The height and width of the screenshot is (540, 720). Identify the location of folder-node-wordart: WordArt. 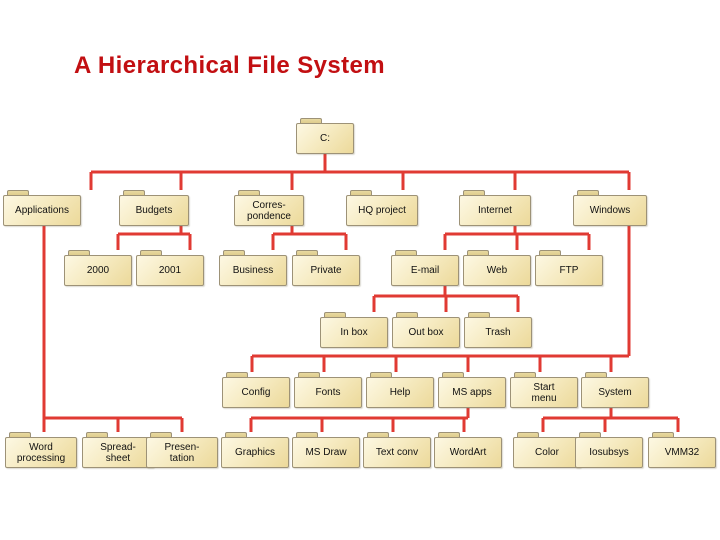
(468, 450).